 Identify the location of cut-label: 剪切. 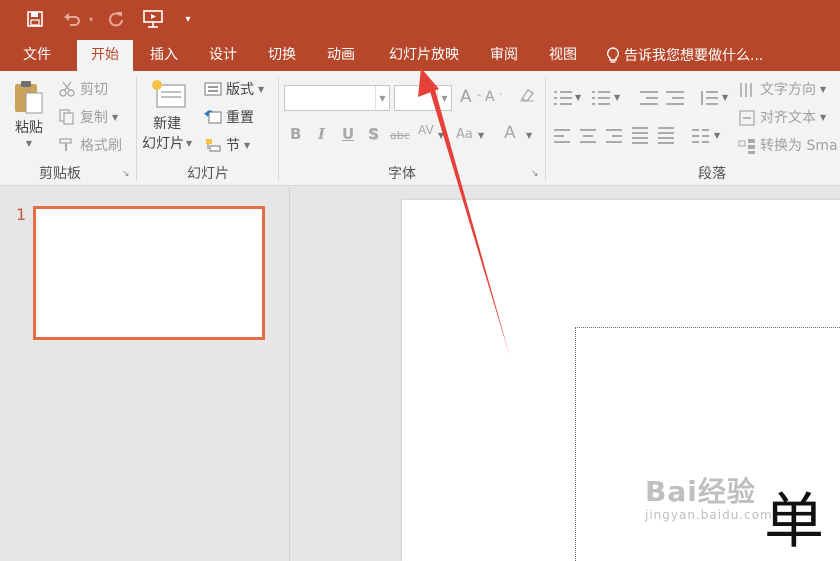
(94, 90).